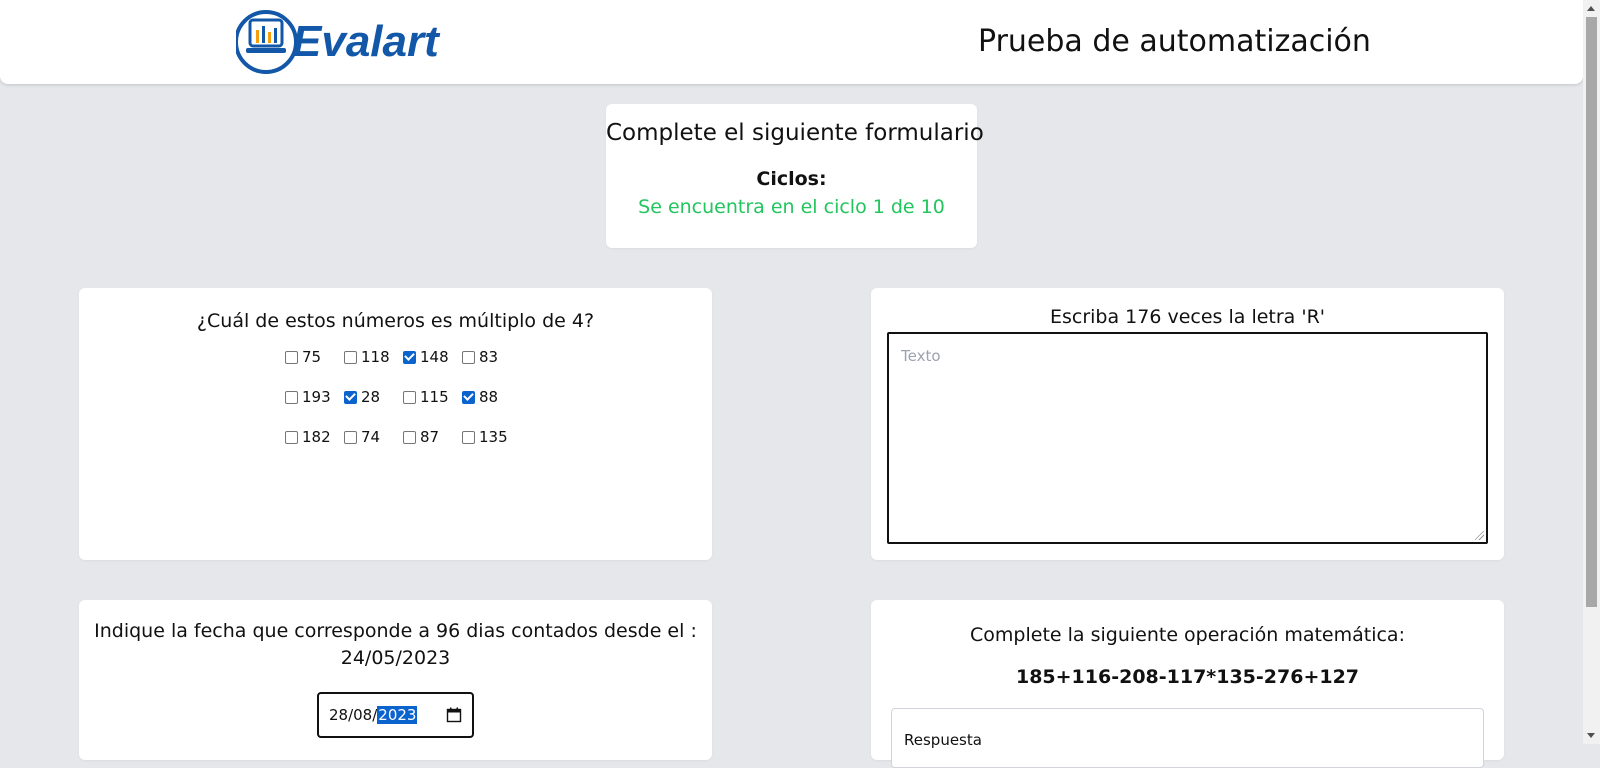  What do you see at coordinates (795, 133) in the screenshot?
I see `form-heading: Complete el siguiente formulario` at bounding box center [795, 133].